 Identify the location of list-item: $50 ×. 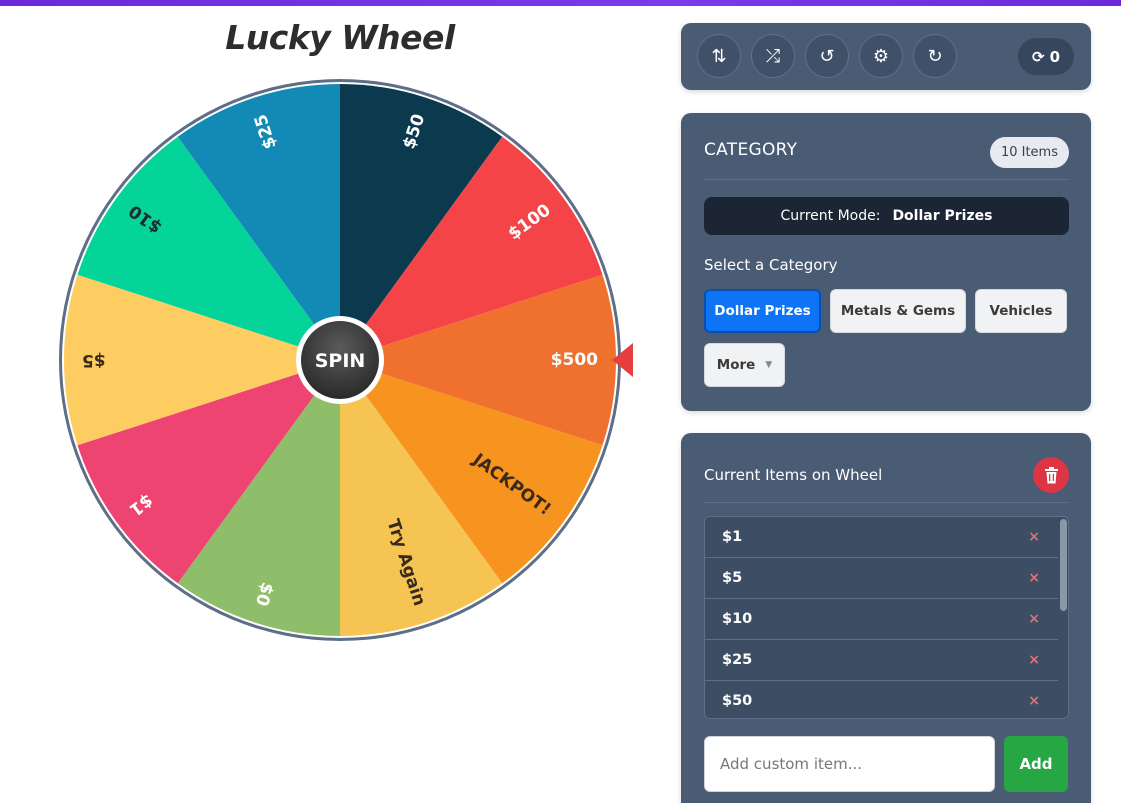
(881, 699).